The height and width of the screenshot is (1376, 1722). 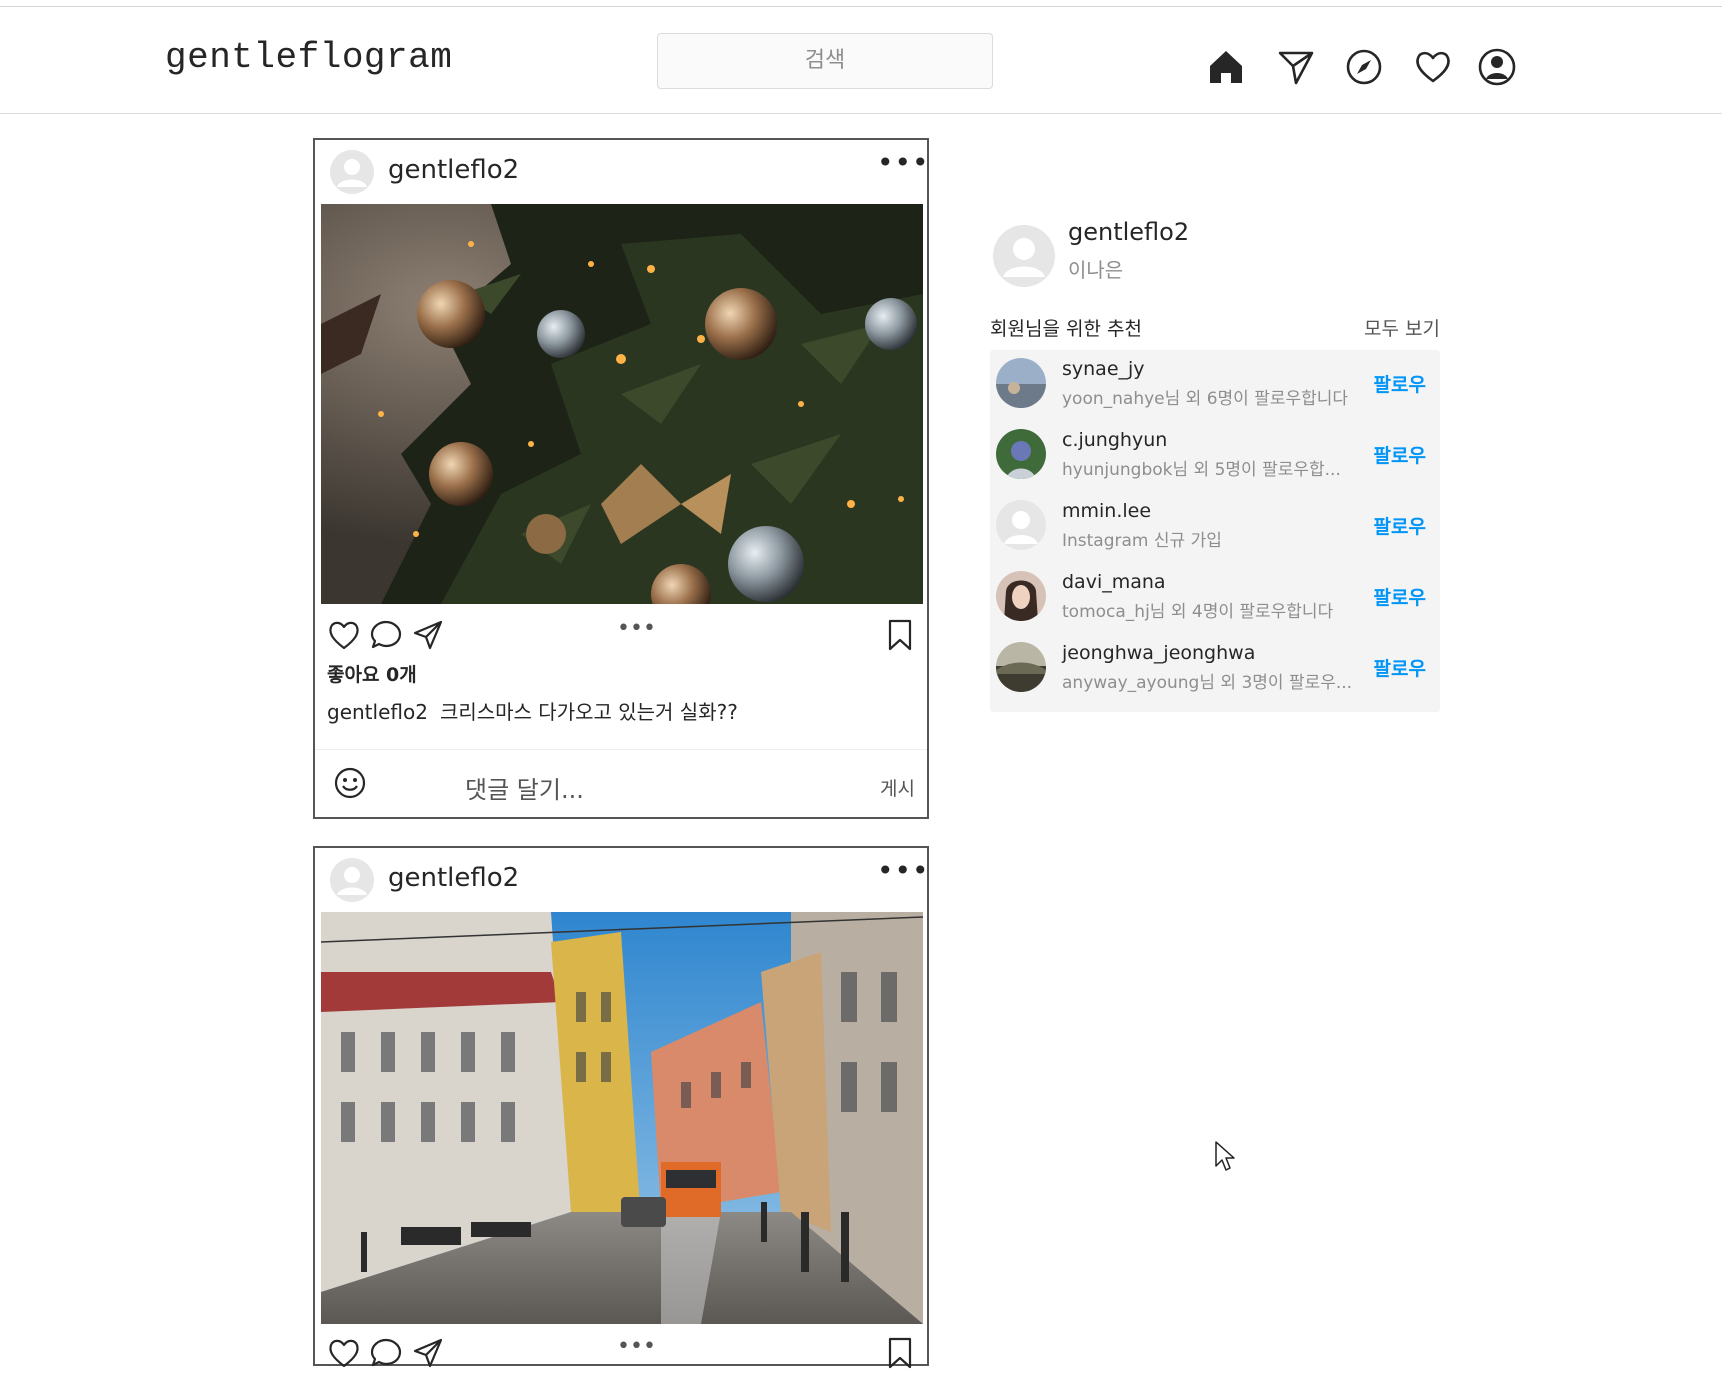 I want to click on suggestion-username: mmin.lee, so click(x=1106, y=511).